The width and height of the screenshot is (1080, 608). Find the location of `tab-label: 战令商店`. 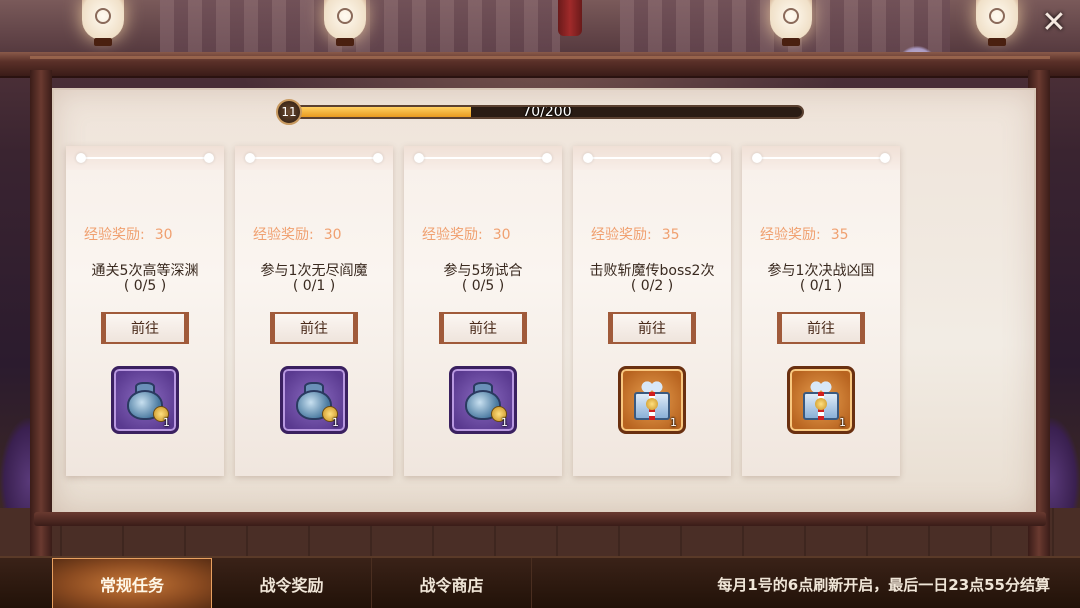

tab-label: 战令商店 is located at coordinates (451, 585).